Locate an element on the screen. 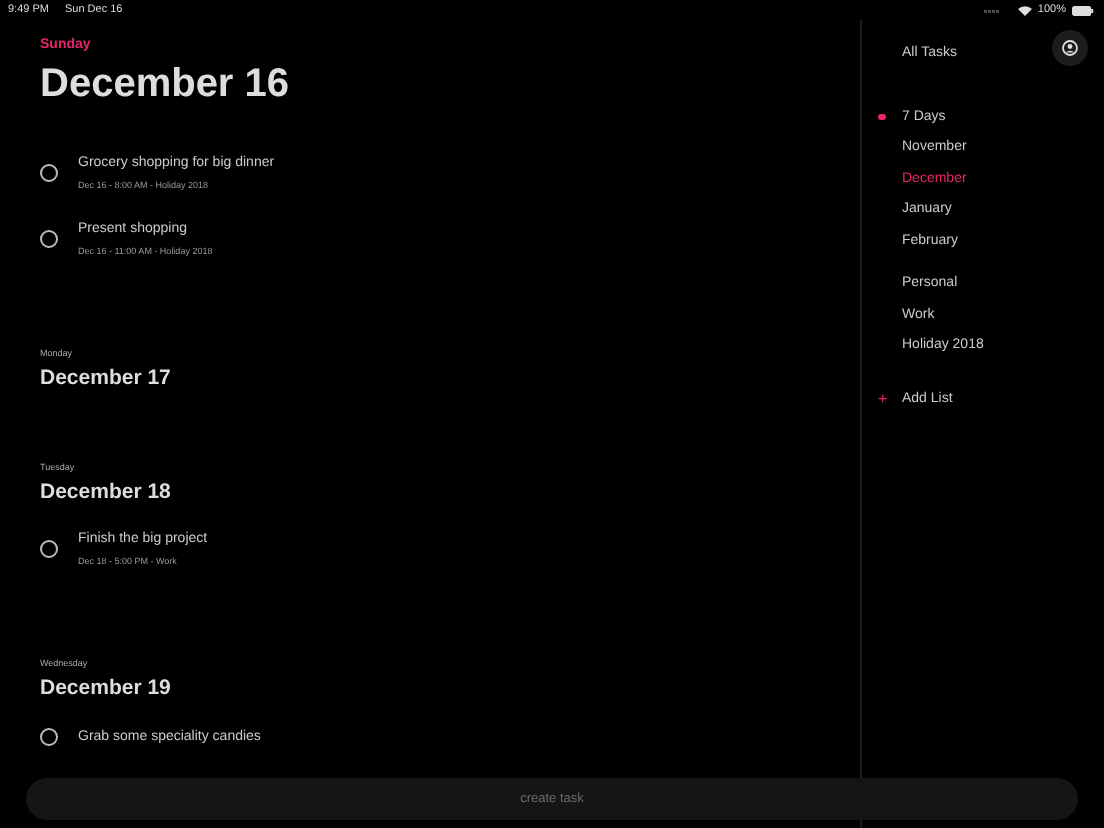 The height and width of the screenshot is (828, 1104). day-title: December 17 is located at coordinates (106, 378).